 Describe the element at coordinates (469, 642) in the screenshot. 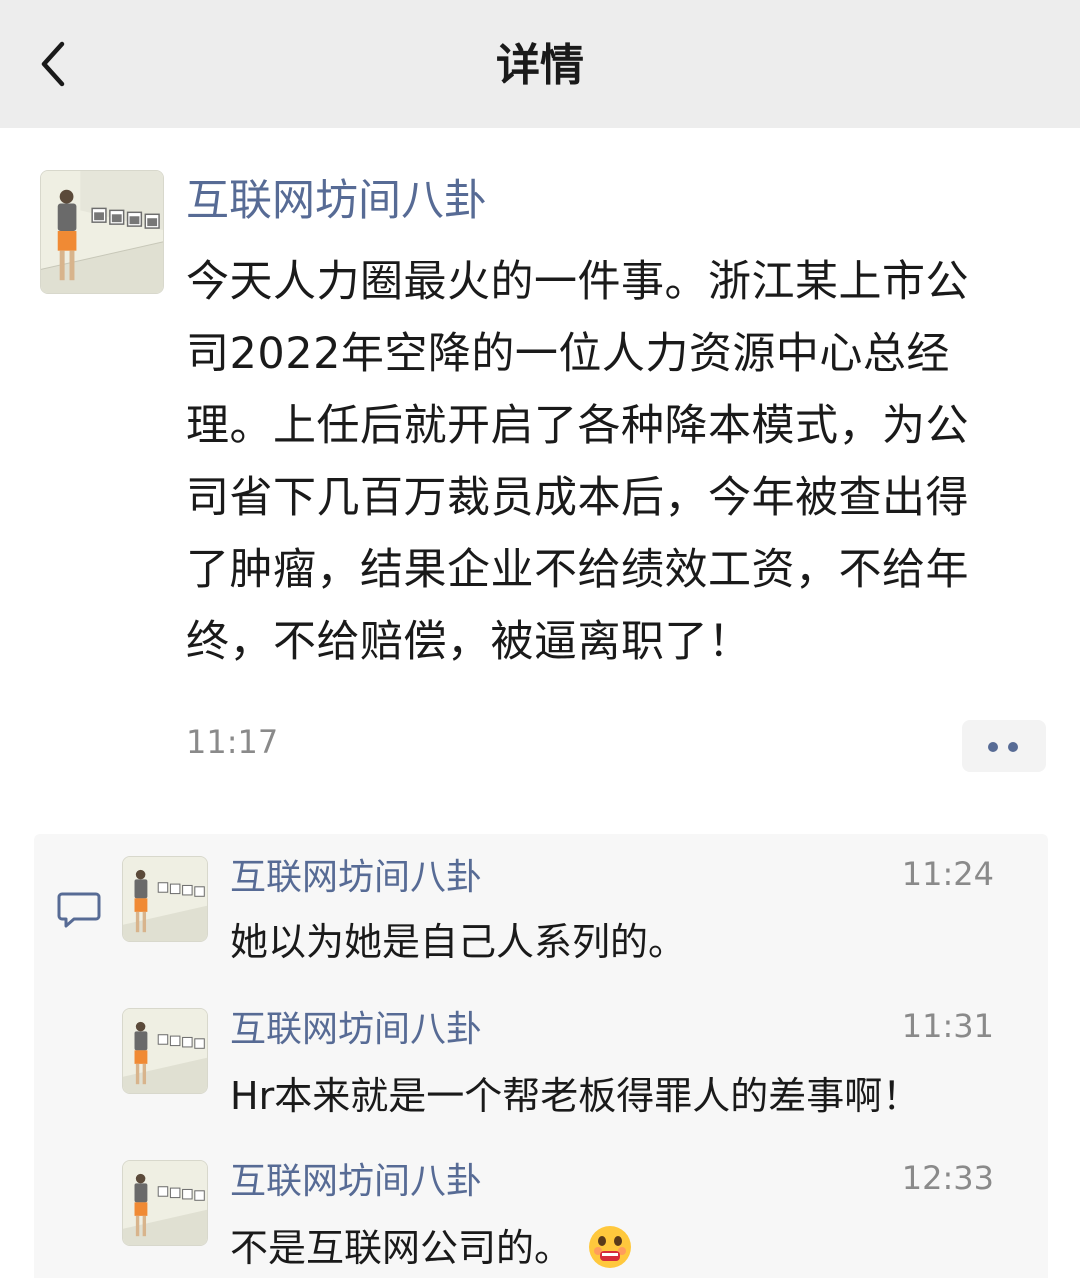

I see `post-line: 终，不给赔偿，被逼离职了！` at that location.